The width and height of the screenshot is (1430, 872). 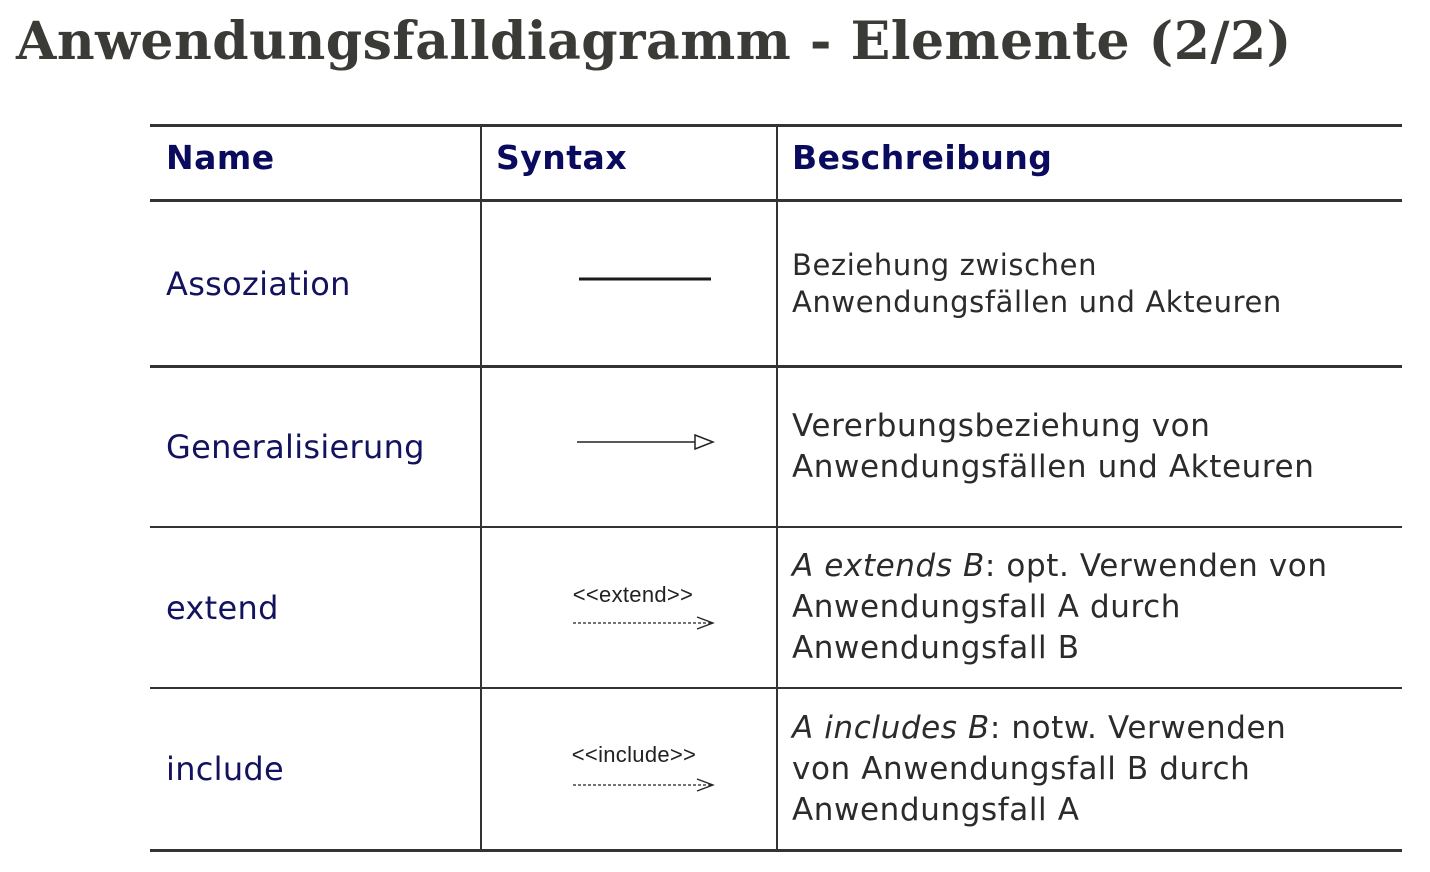 I want to click on syntax-cell-extend: <<extend>>, so click(x=629, y=607).